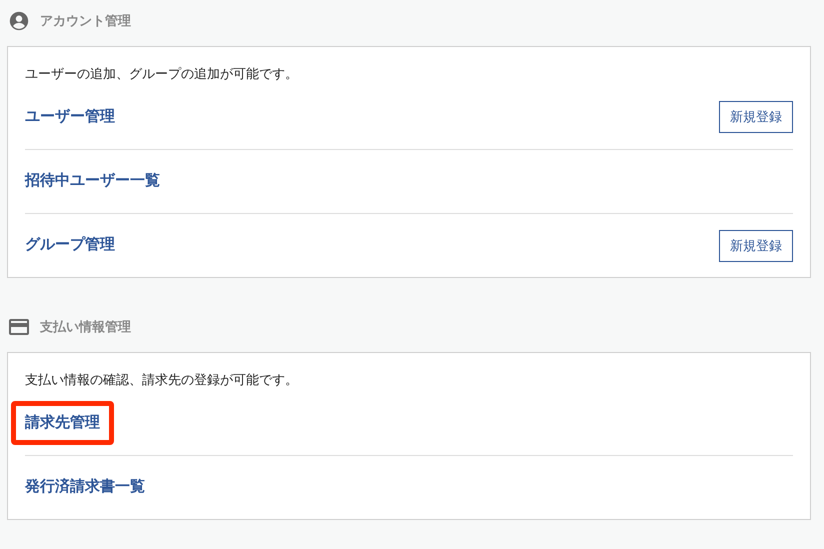 The height and width of the screenshot is (549, 824). I want to click on menu-link: 発行済請求書一覧, so click(85, 487).